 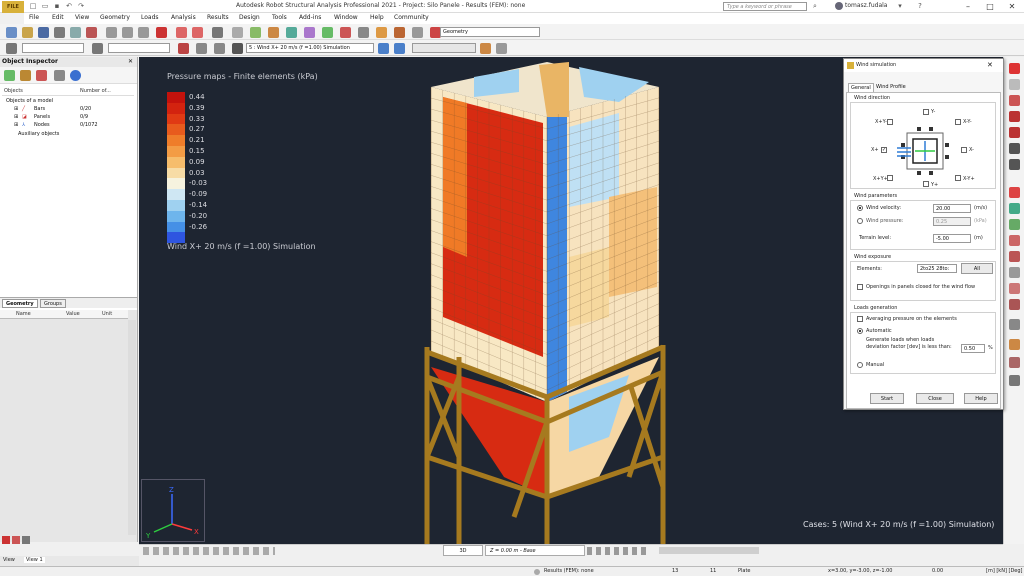 What do you see at coordinates (1014, 224) in the screenshot?
I see `solid-tool-icon` at bounding box center [1014, 224].